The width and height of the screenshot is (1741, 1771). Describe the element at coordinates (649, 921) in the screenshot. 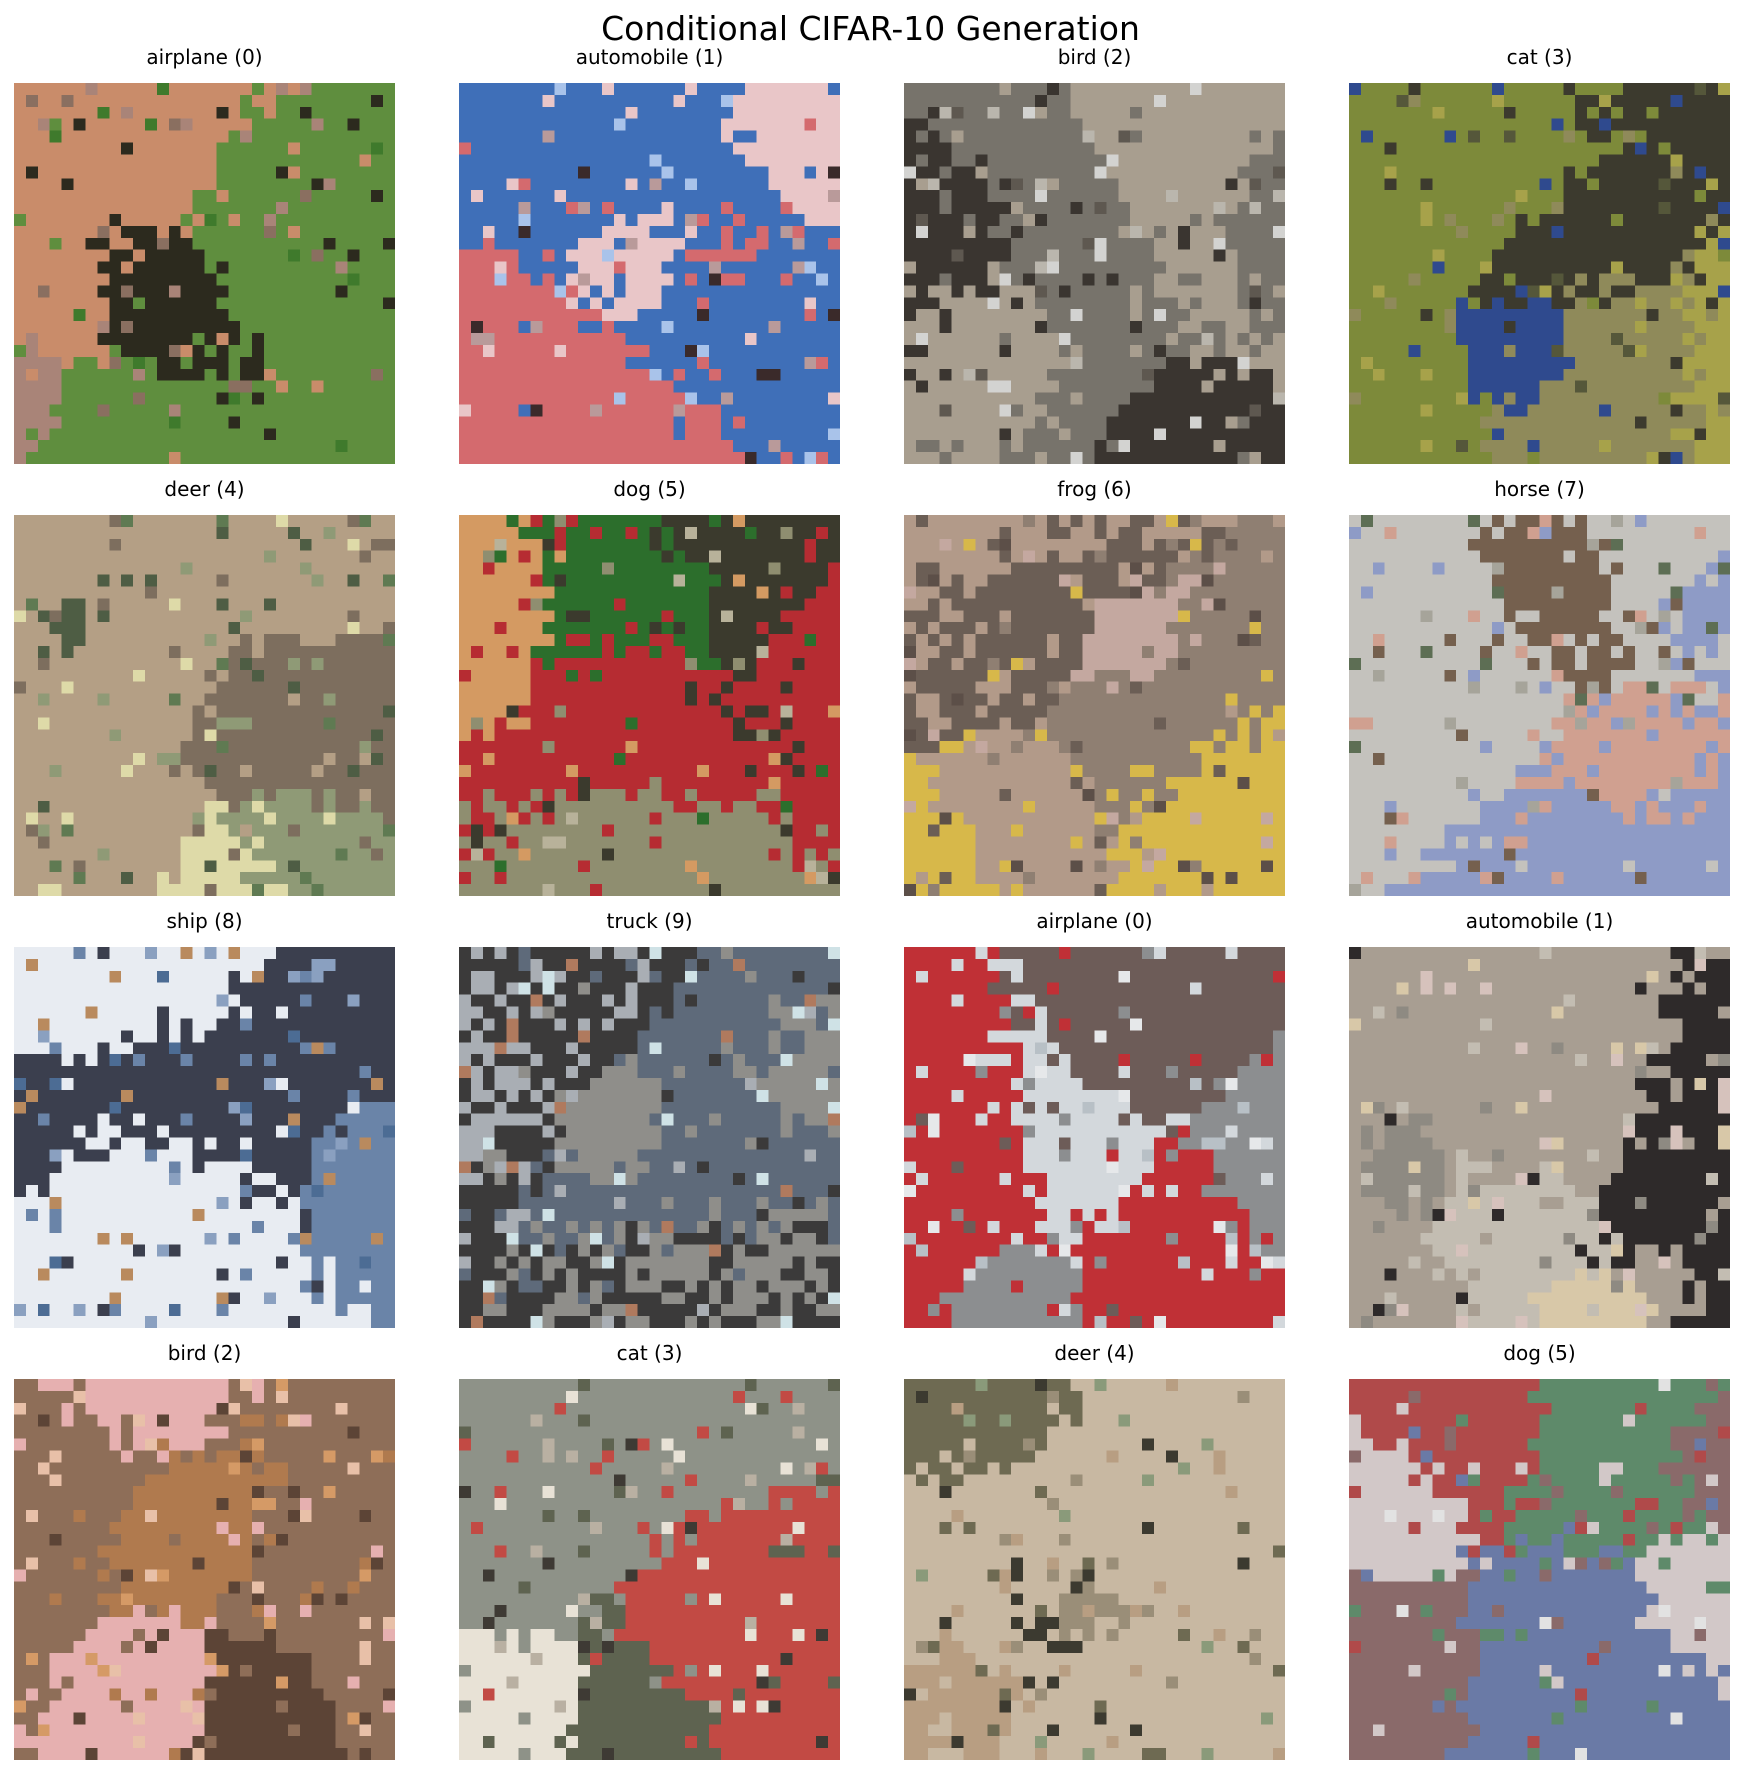

I see `panel-label: truck (9)` at that location.